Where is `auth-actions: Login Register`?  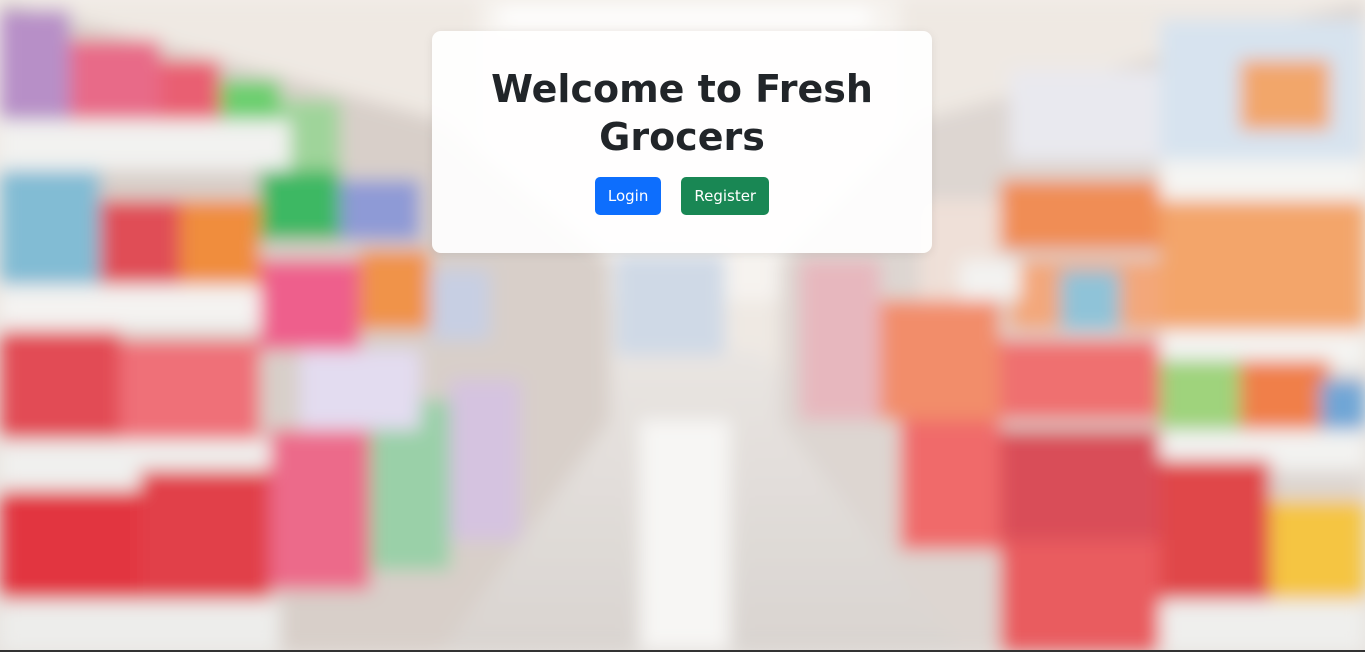 auth-actions: Login Register is located at coordinates (682, 196).